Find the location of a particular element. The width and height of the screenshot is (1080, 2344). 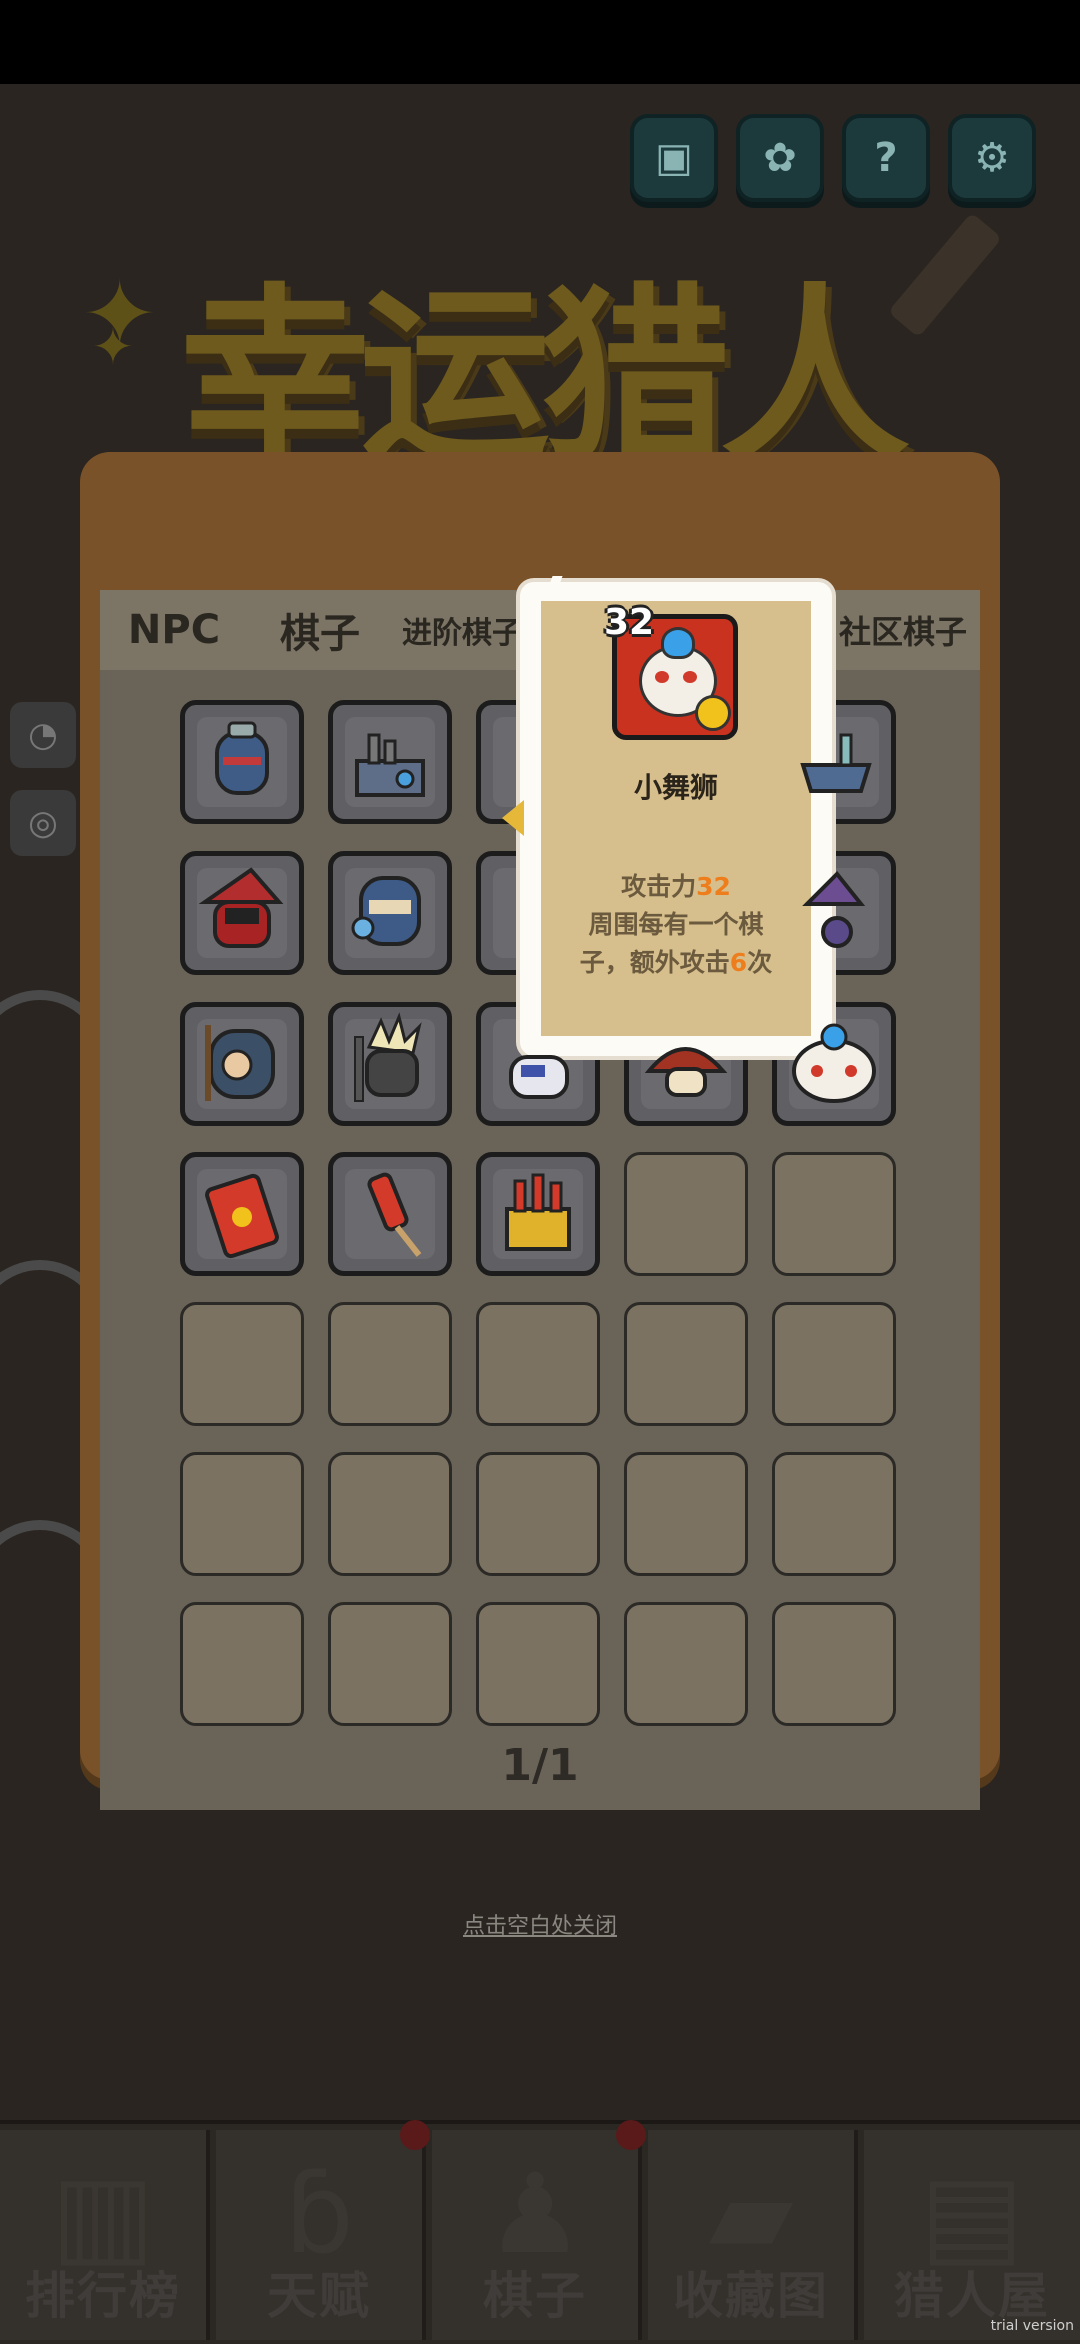

attack-label: 攻击力 is located at coordinates (659, 886).